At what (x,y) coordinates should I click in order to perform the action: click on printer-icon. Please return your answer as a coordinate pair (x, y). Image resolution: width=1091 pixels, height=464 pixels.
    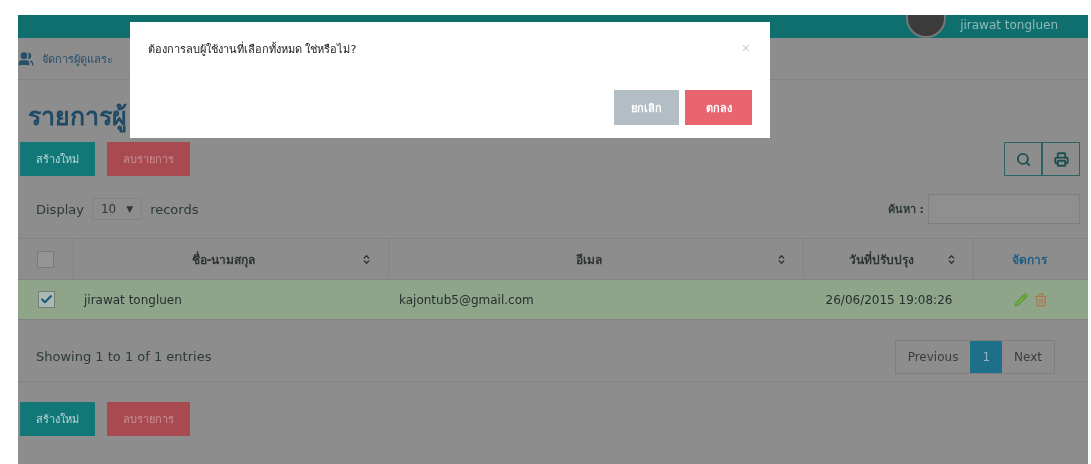
    Looking at the image, I should click on (1061, 159).